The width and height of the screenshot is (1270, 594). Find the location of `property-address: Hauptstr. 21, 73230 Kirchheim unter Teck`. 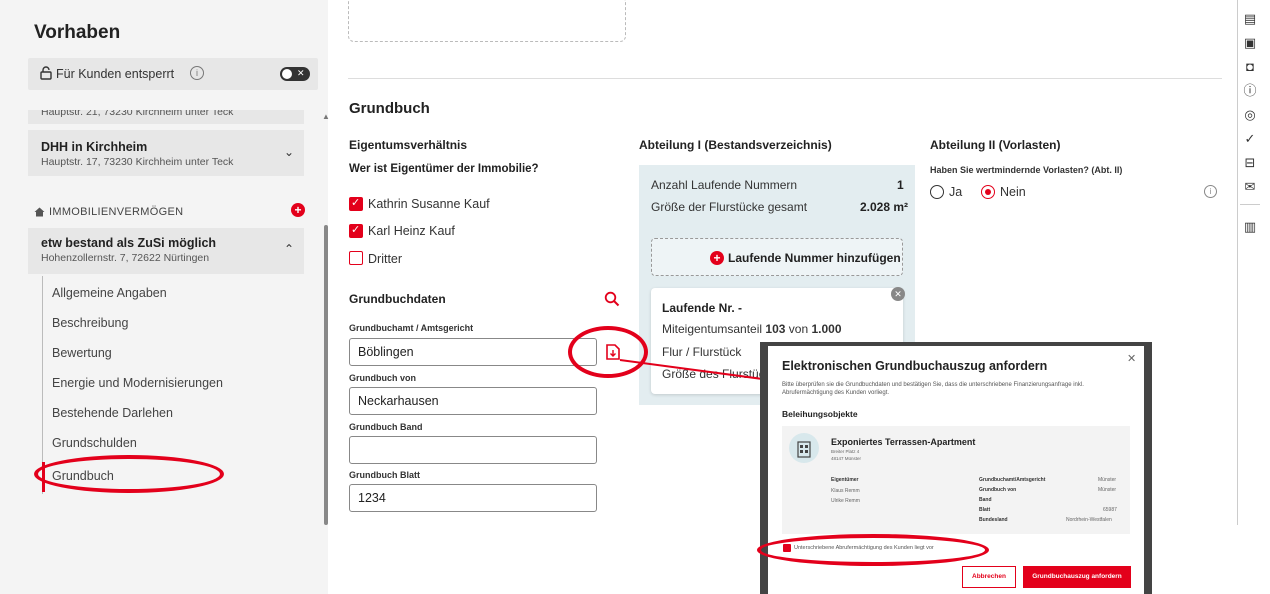

property-address: Hauptstr. 21, 73230 Kirchheim unter Teck is located at coordinates (137, 114).